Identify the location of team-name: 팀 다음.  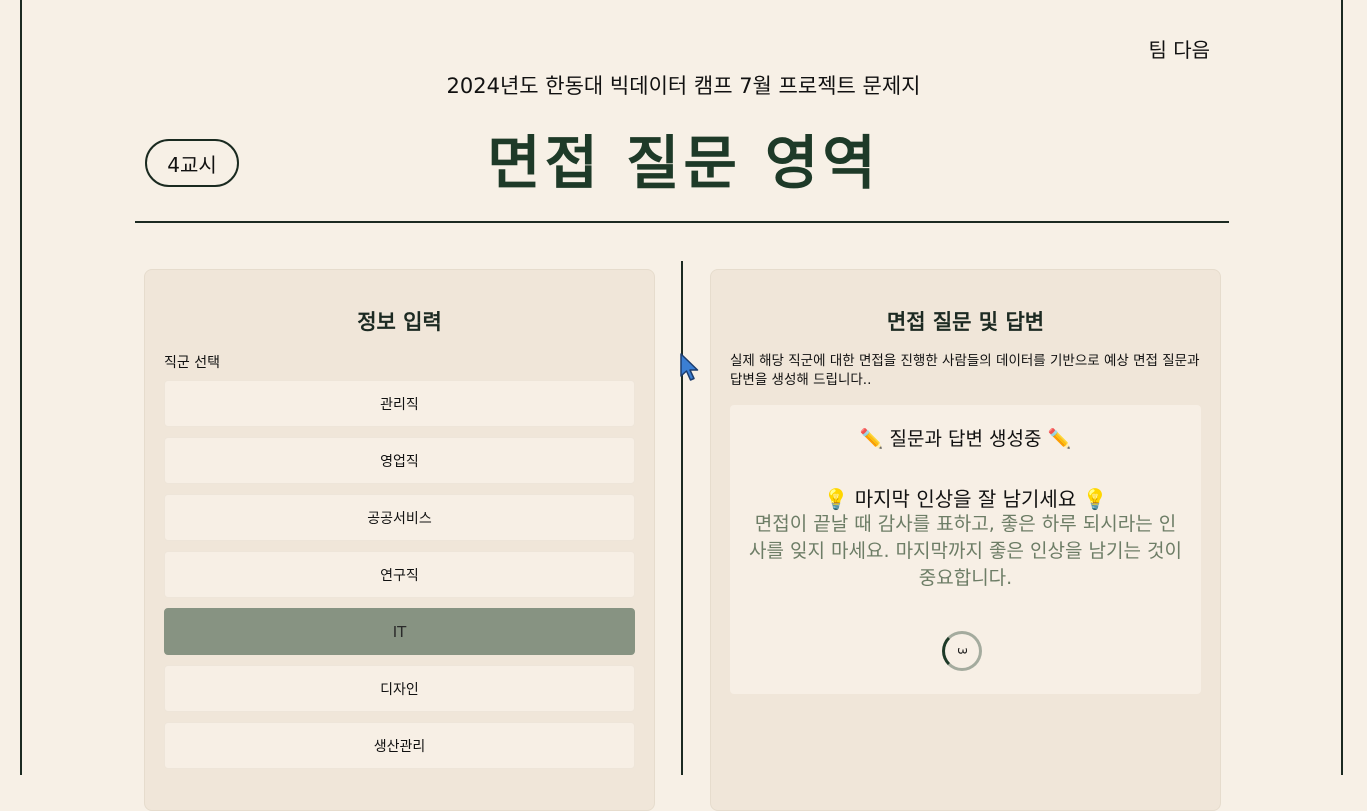
(1179, 50).